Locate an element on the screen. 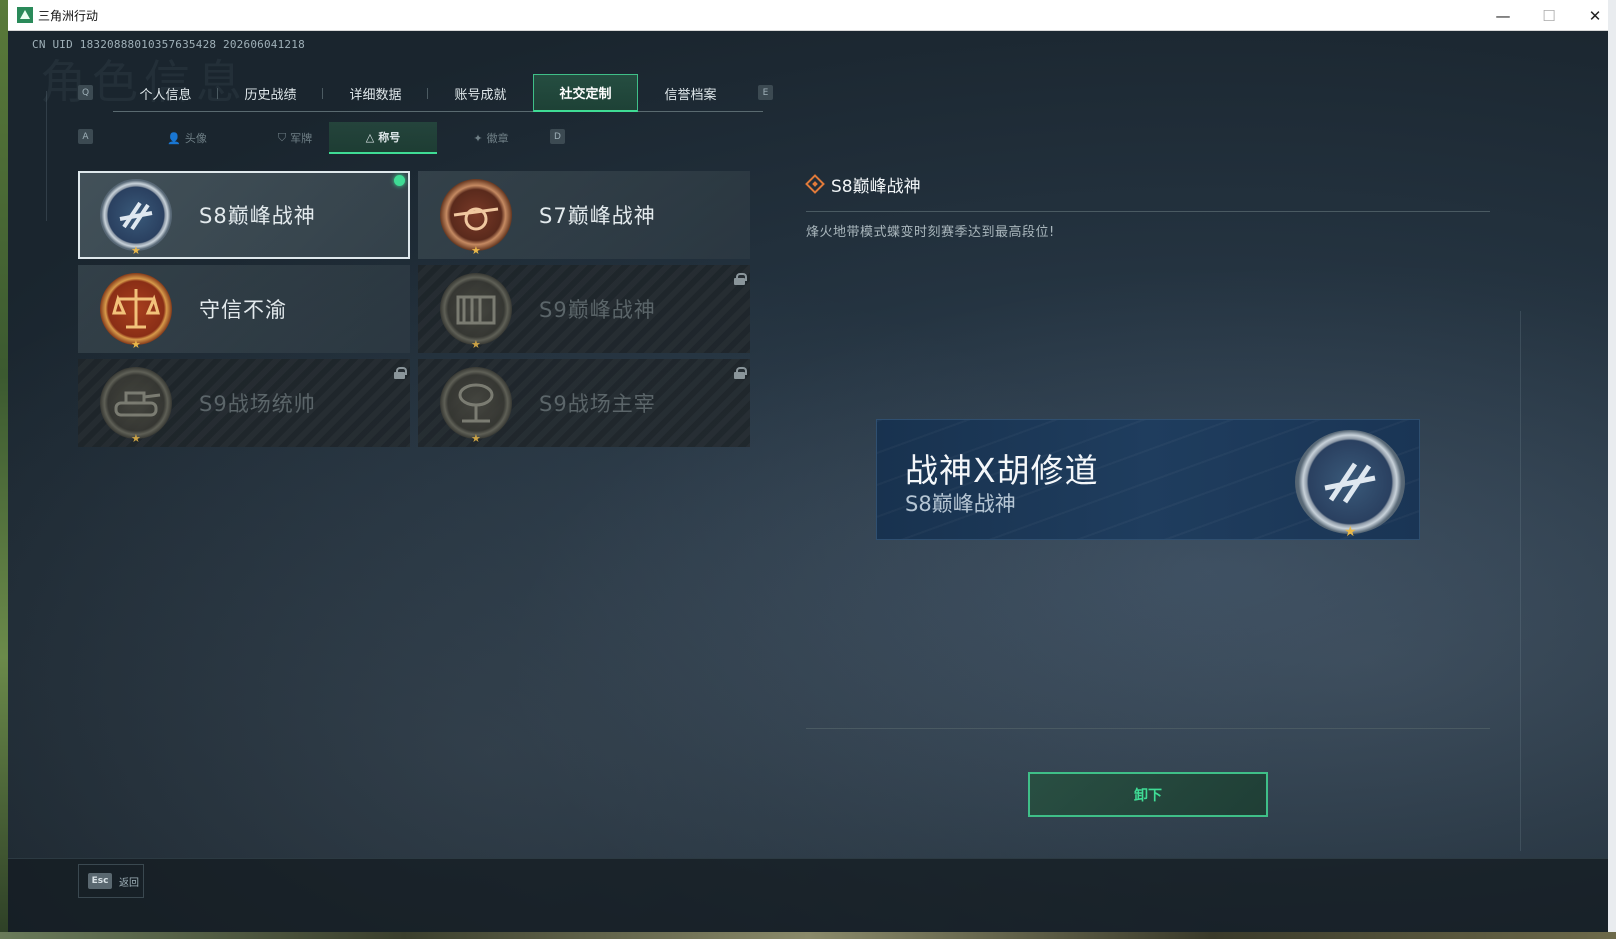  window-title: 三角洲行动 is located at coordinates (68, 16).